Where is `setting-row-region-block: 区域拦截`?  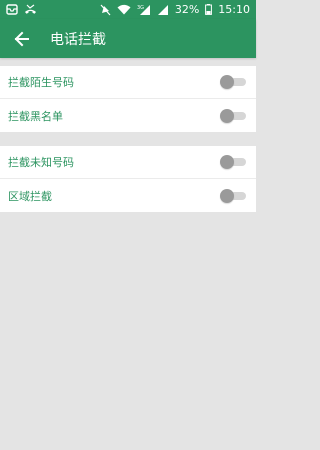 setting-row-region-block: 区域拦截 is located at coordinates (128, 195).